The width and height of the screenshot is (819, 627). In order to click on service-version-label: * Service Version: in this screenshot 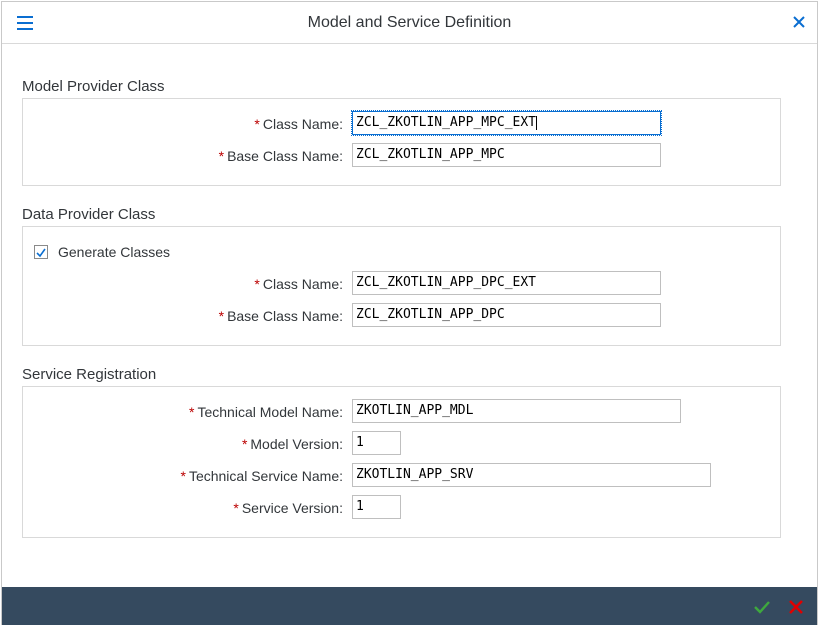, I will do `click(288, 508)`.